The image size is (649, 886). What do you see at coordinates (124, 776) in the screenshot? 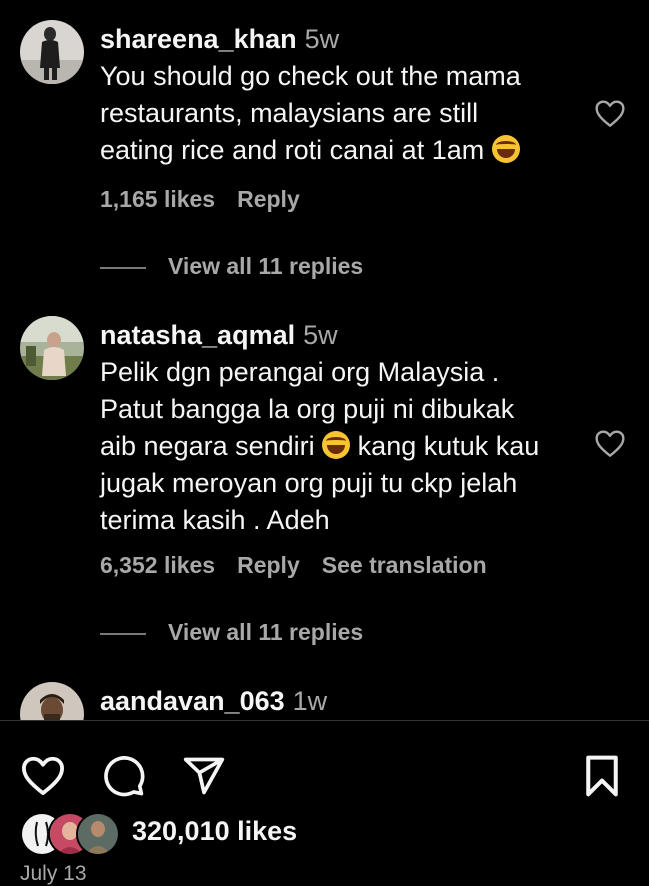
I see `comment-bubble-icon` at bounding box center [124, 776].